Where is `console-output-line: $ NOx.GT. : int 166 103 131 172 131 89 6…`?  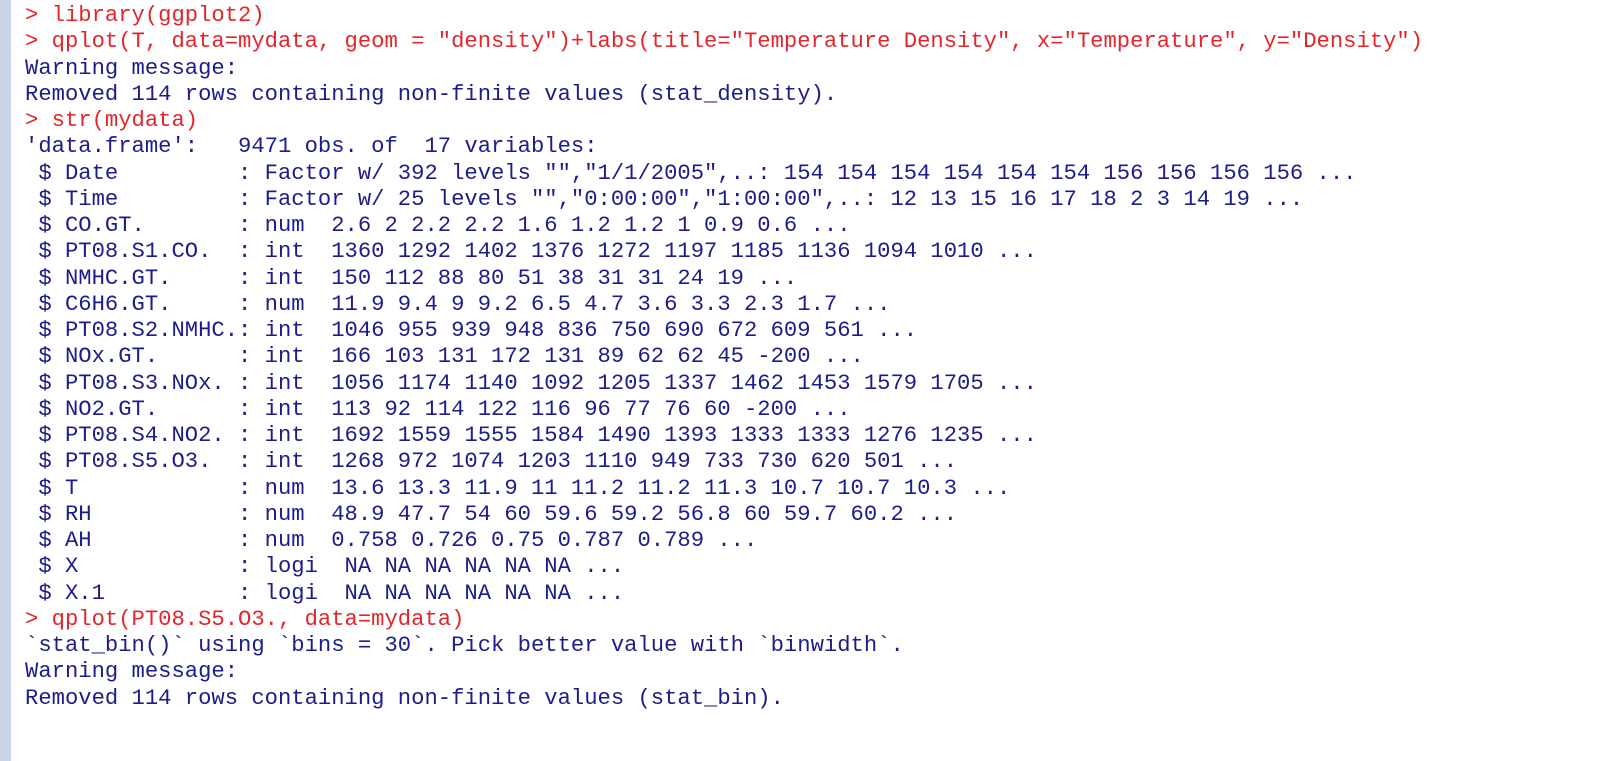
console-output-line: $ NOx.GT. : int 166 103 131 172 131 89 6… is located at coordinates (444, 357).